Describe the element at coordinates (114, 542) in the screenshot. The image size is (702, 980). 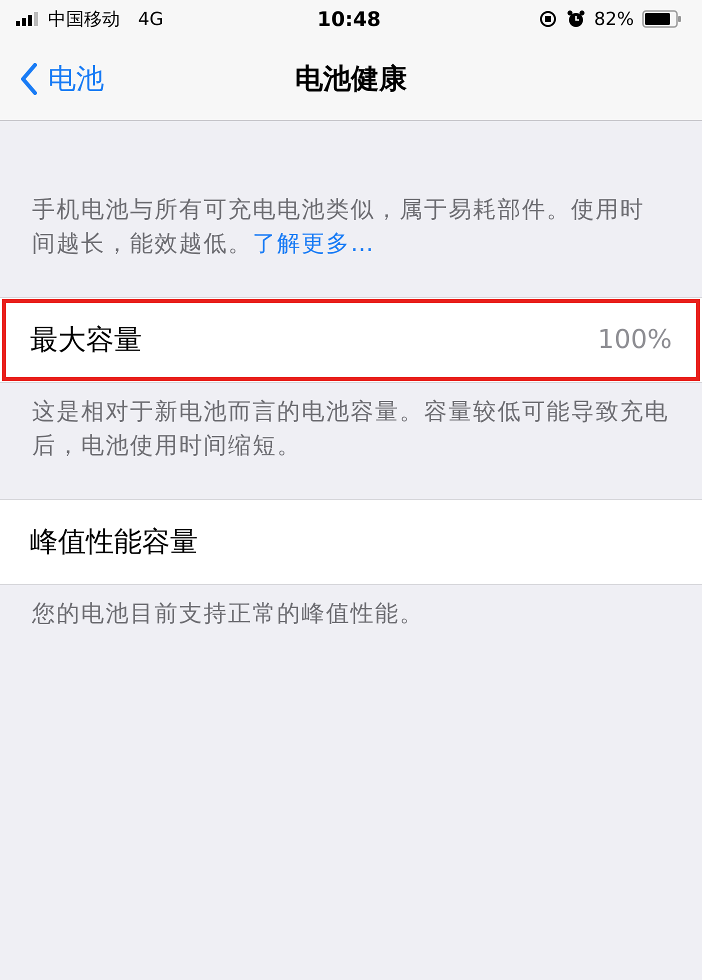
I see `row-label: 峰值性能容量` at that location.